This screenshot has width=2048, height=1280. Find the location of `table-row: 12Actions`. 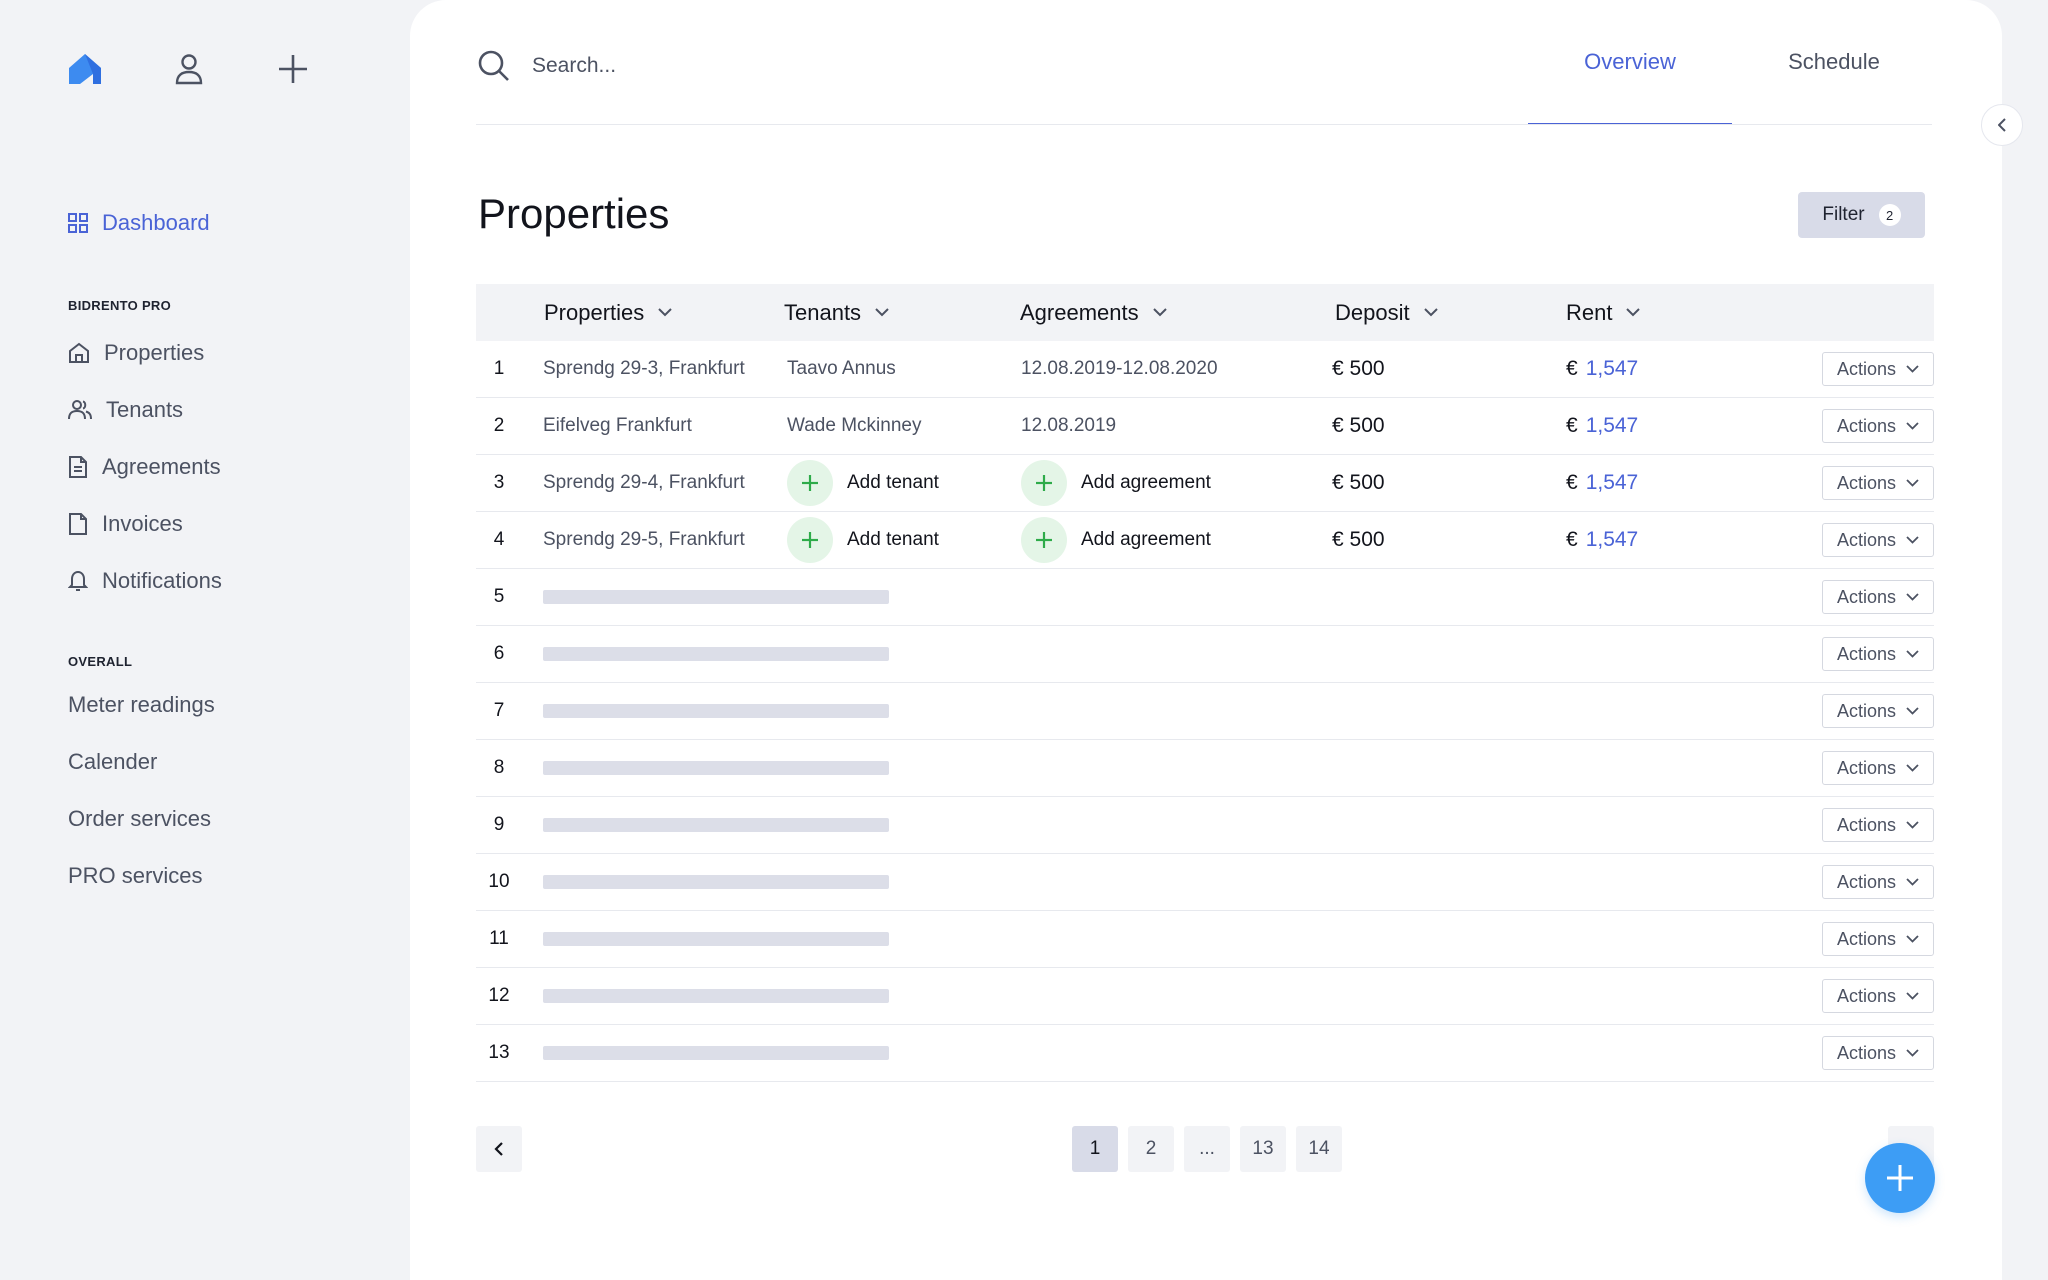

table-row: 12Actions is located at coordinates (1205, 996).